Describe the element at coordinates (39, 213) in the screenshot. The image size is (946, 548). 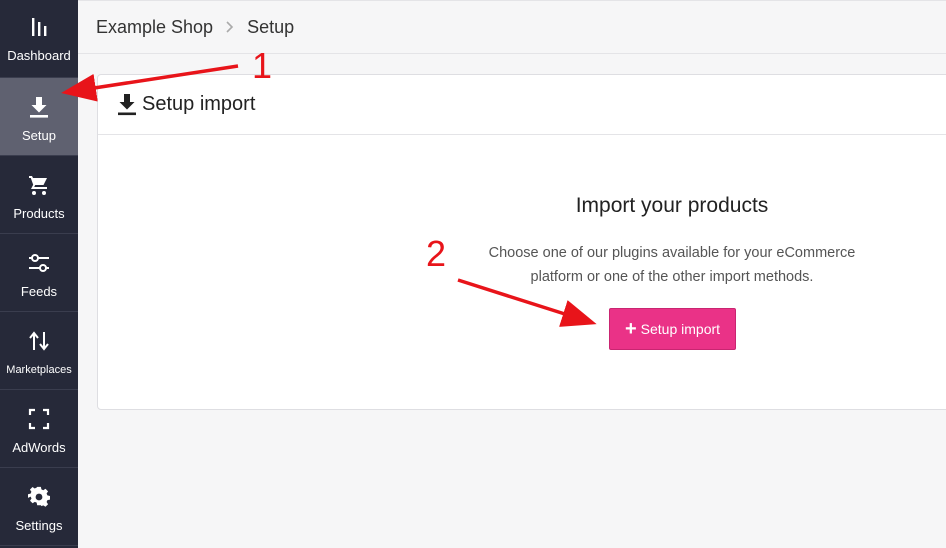
I see `sidebar-item-label: Products` at that location.